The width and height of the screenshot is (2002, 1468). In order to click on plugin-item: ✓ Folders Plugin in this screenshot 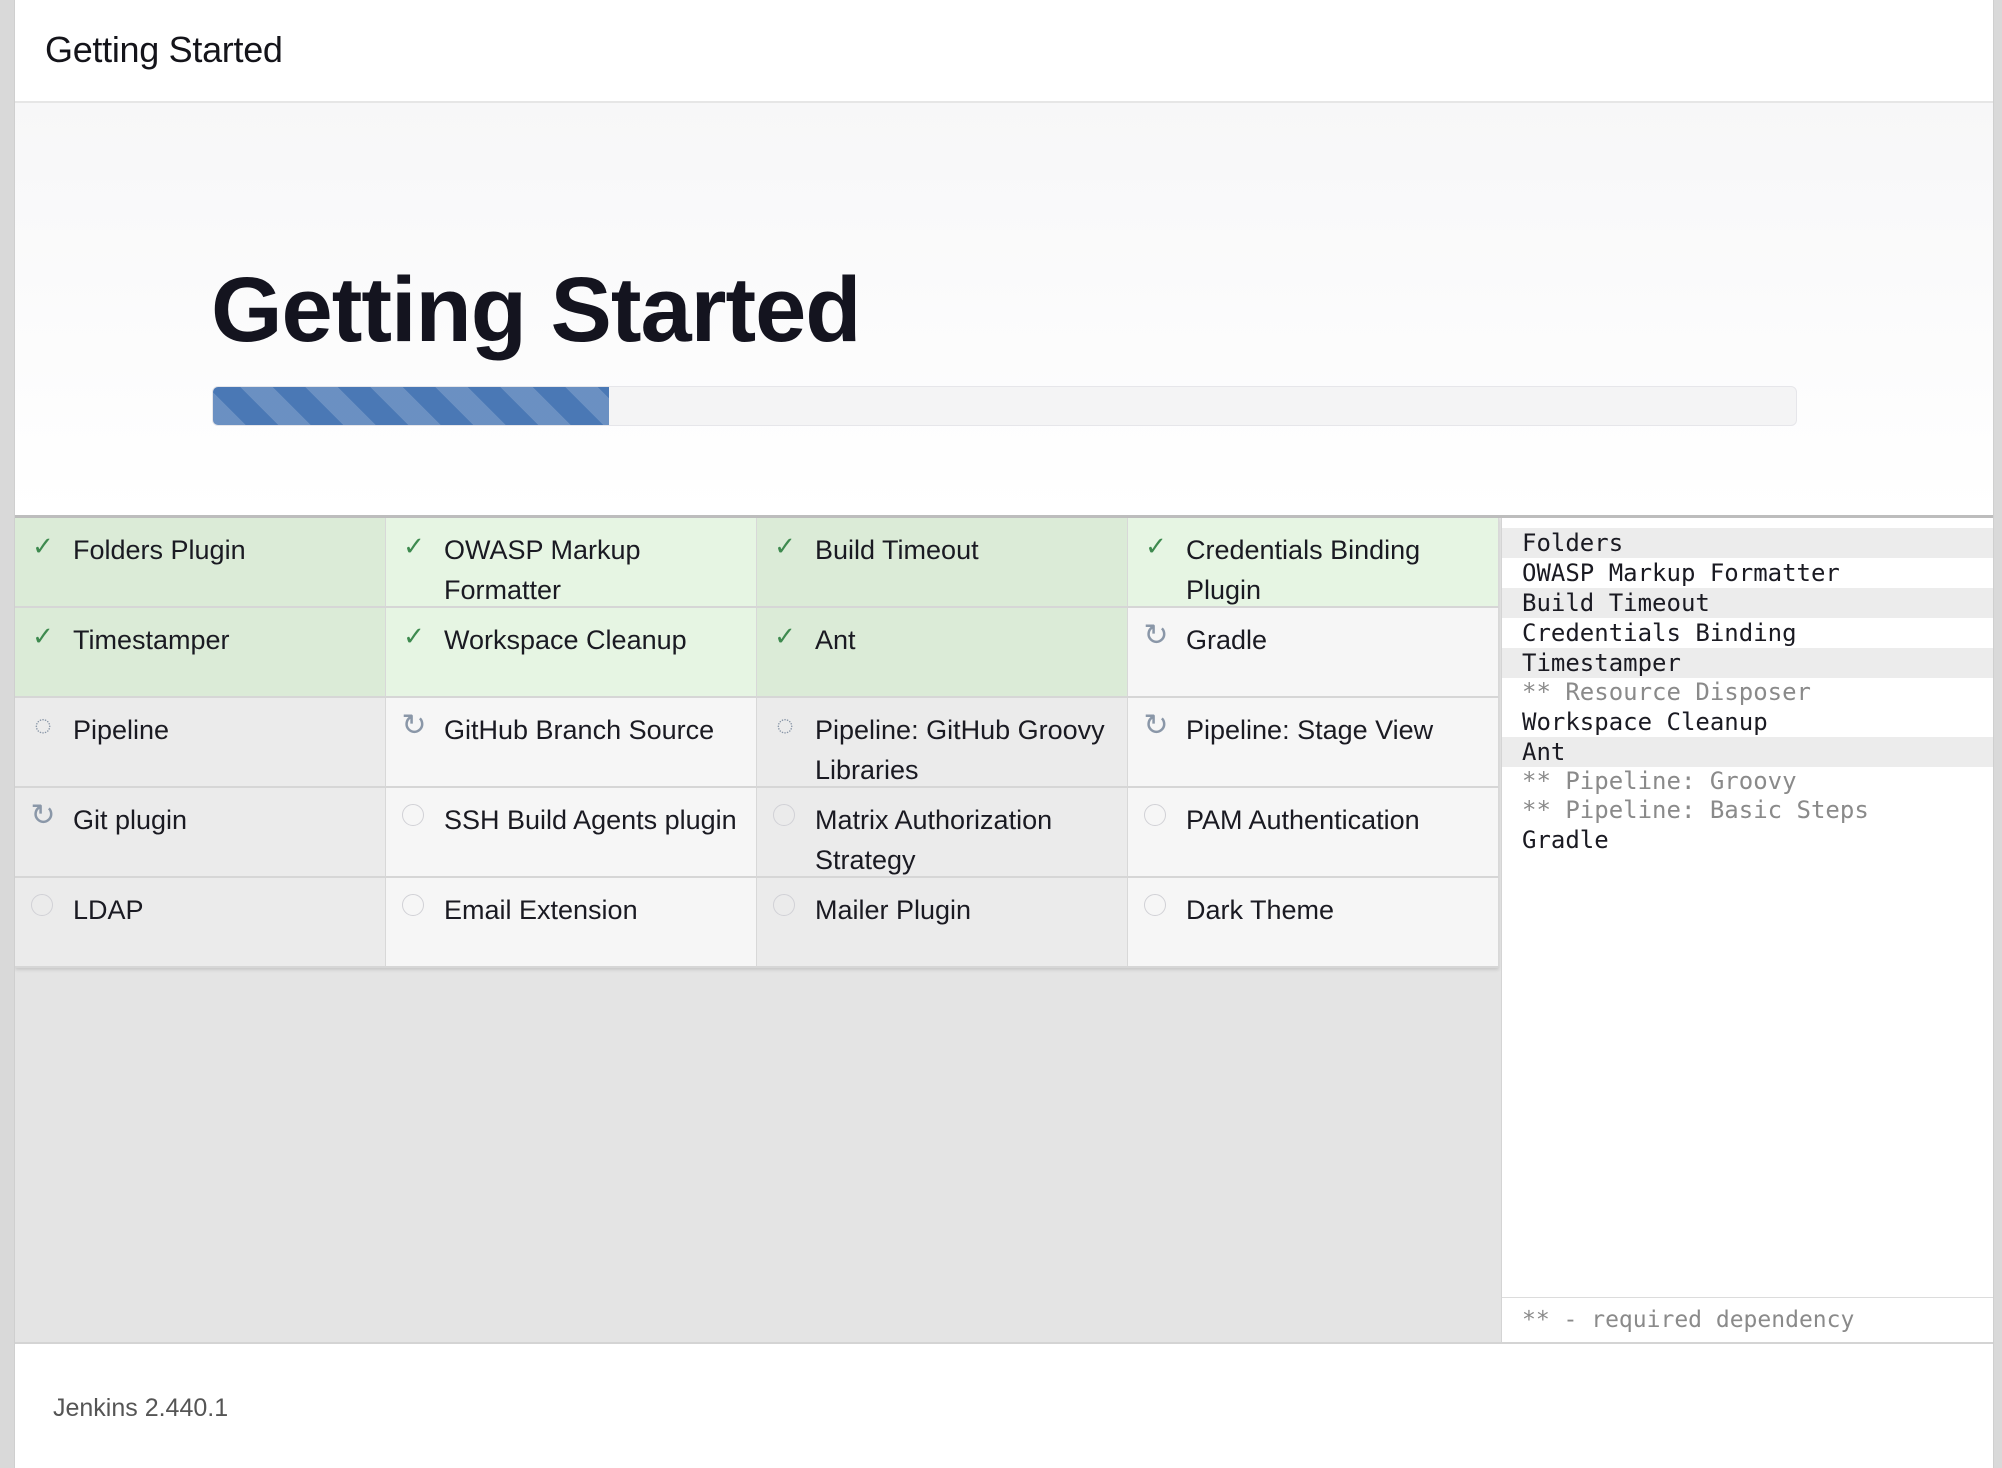, I will do `click(200, 563)`.